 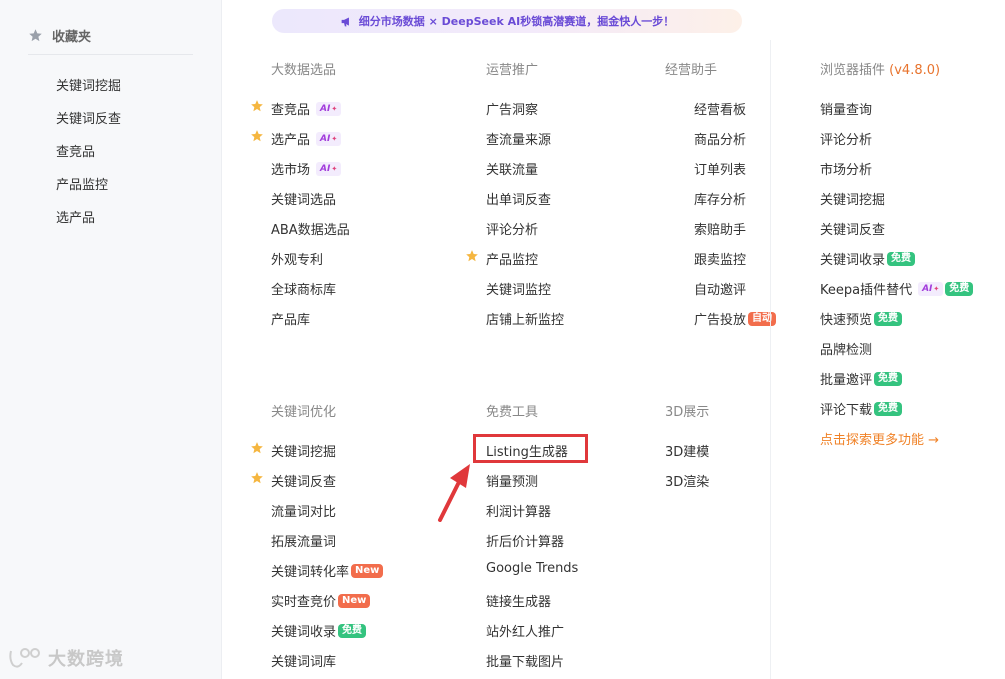 I want to click on plugin-item-sales-query: 销量查询, so click(x=846, y=108).